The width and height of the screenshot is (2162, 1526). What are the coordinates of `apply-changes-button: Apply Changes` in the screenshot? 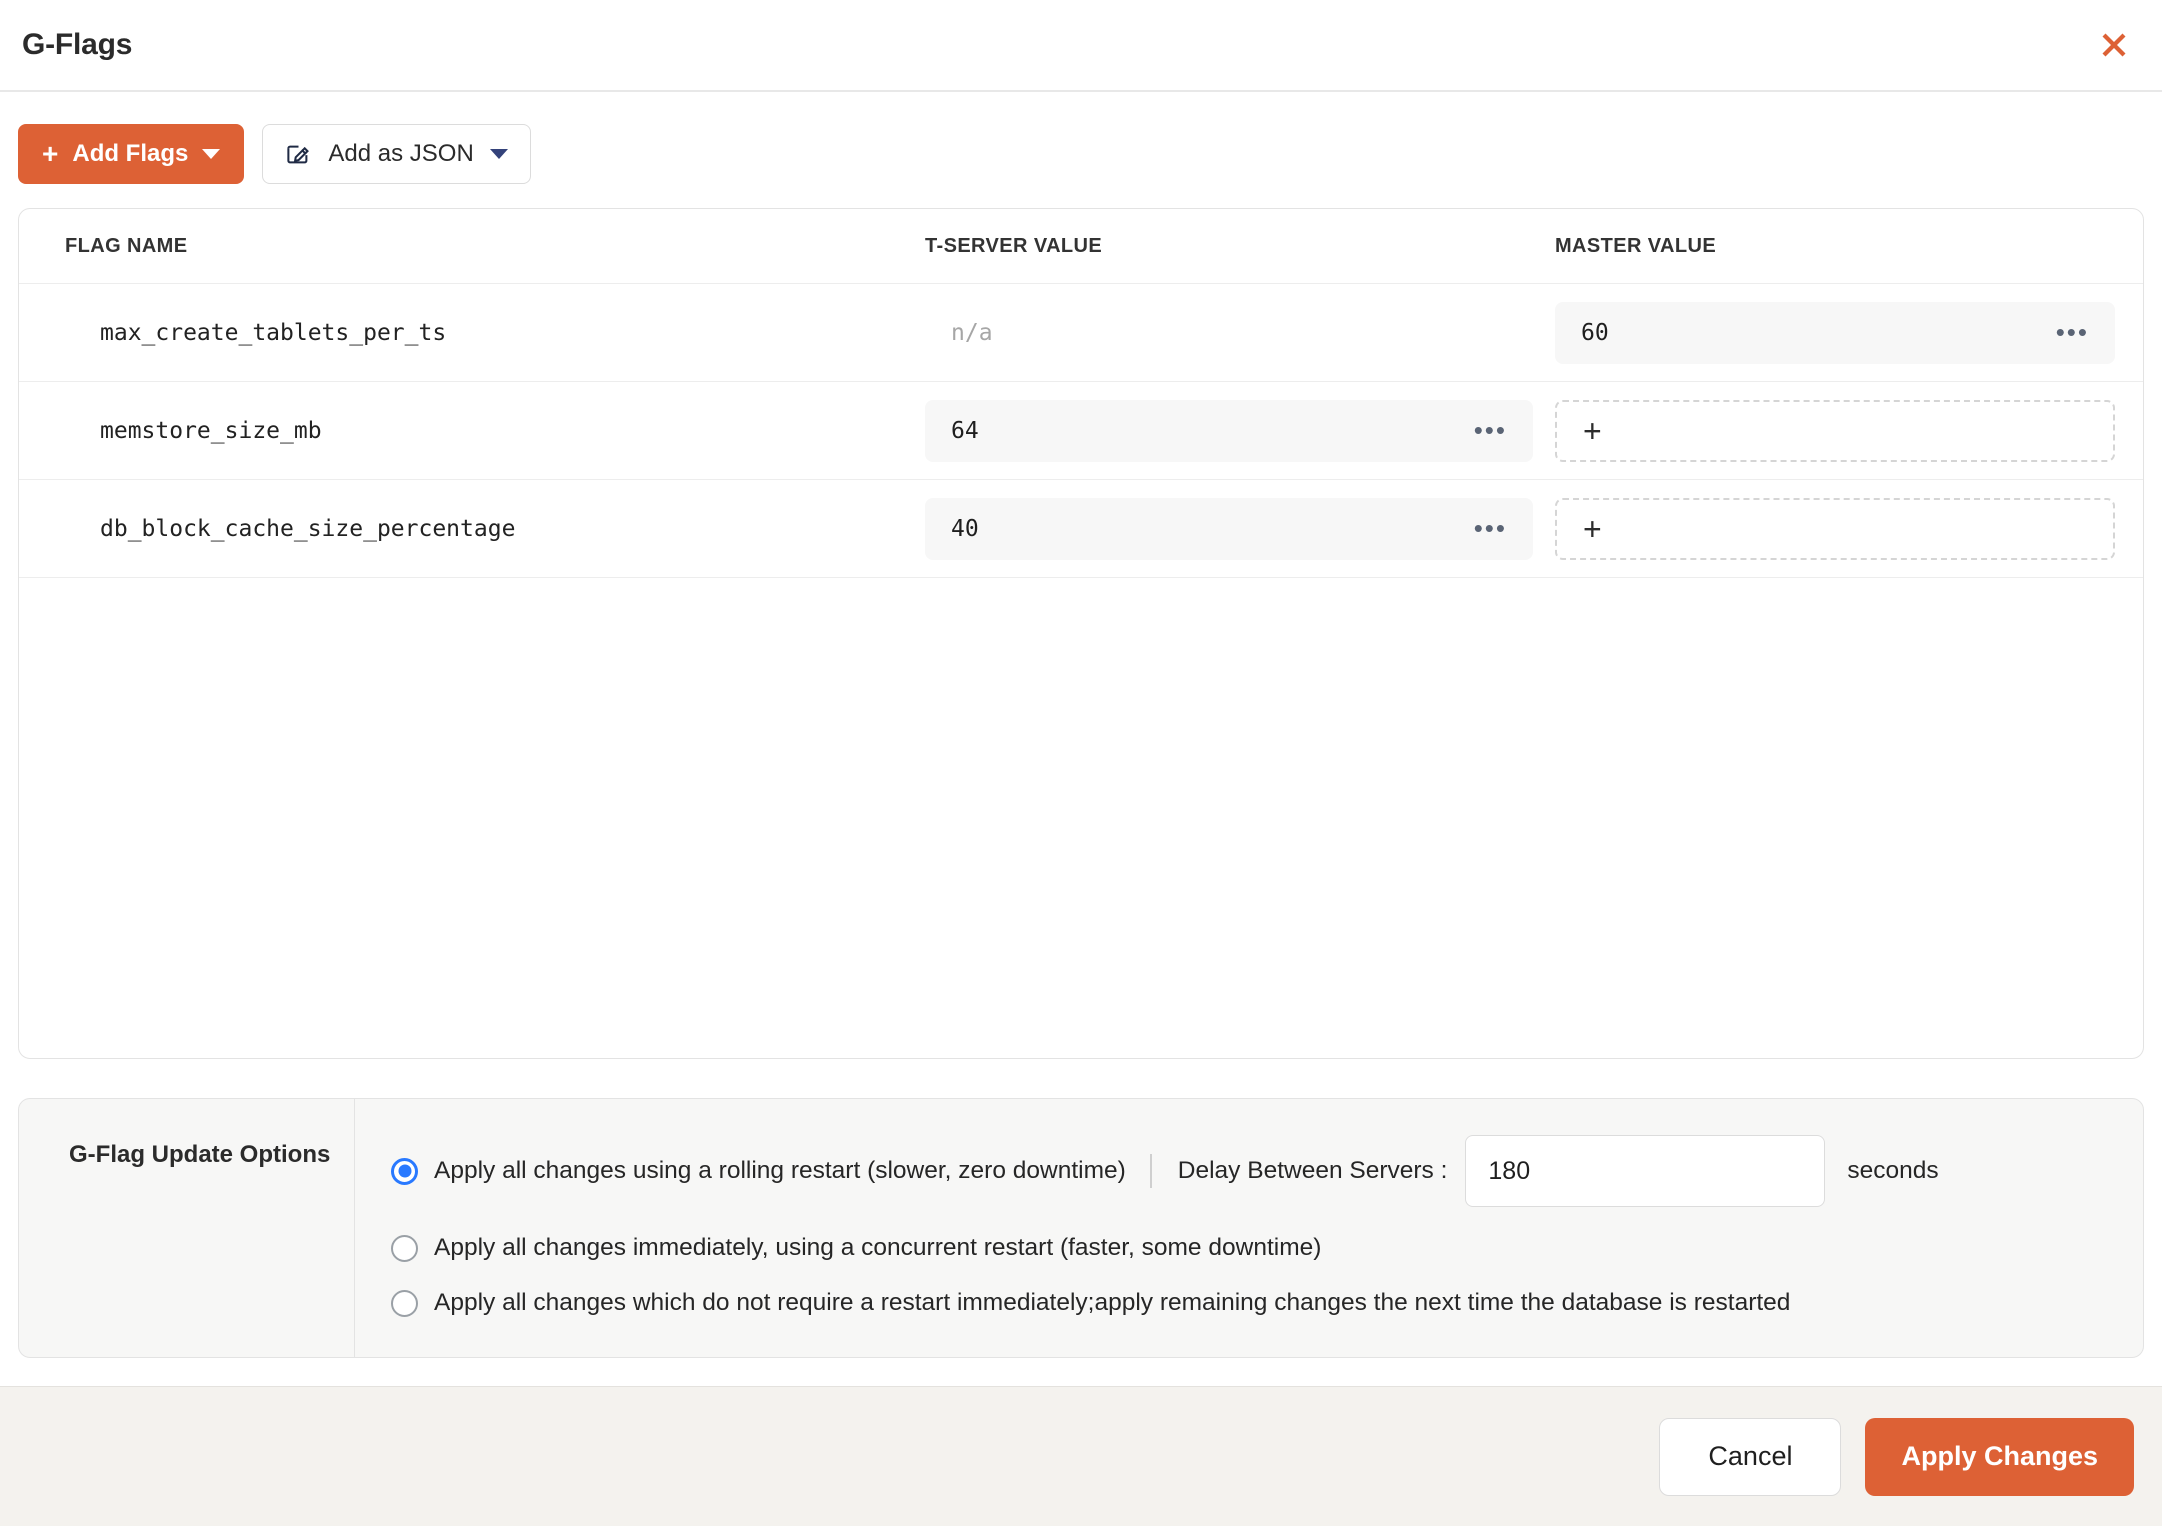 It's located at (1999, 1456).